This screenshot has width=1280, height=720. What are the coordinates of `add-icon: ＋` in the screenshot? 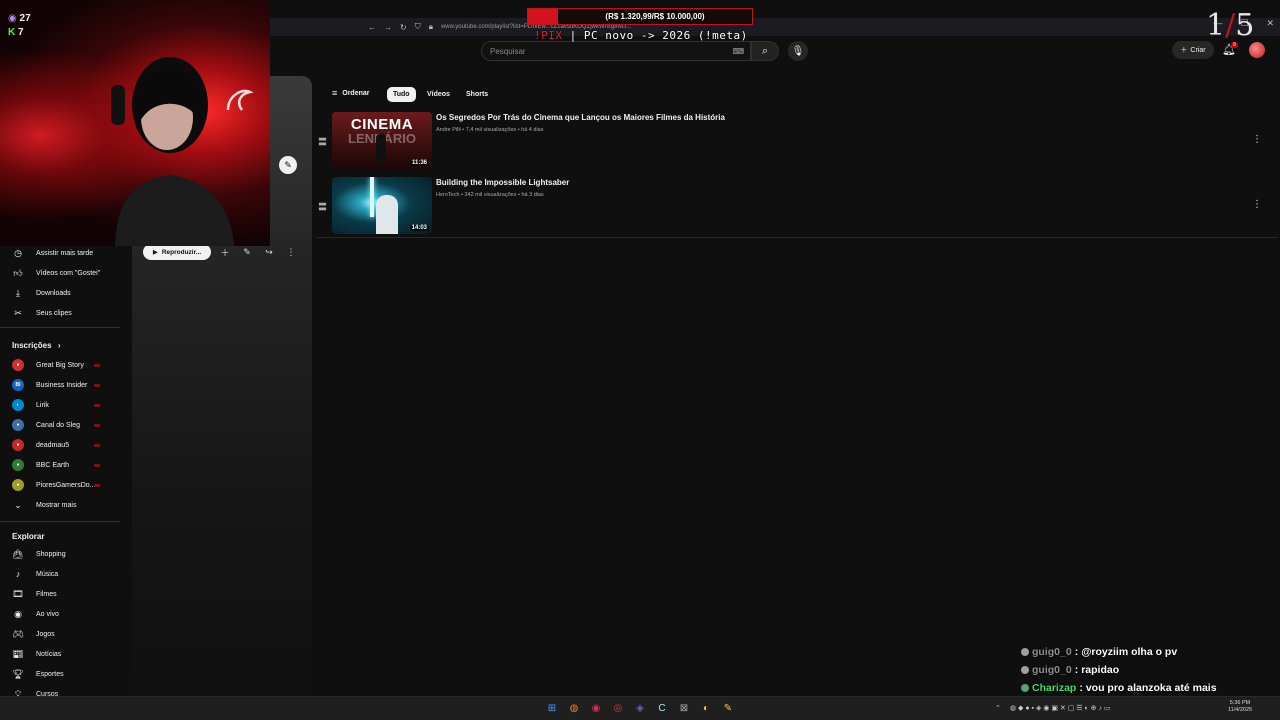 It's located at (225, 252).